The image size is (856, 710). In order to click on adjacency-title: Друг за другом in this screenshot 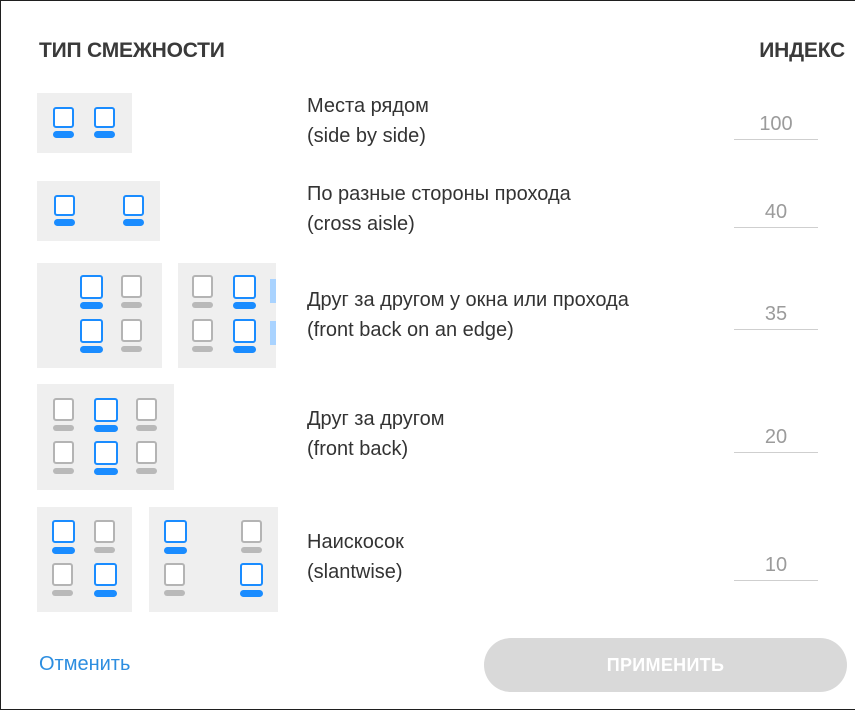, I will do `click(376, 419)`.